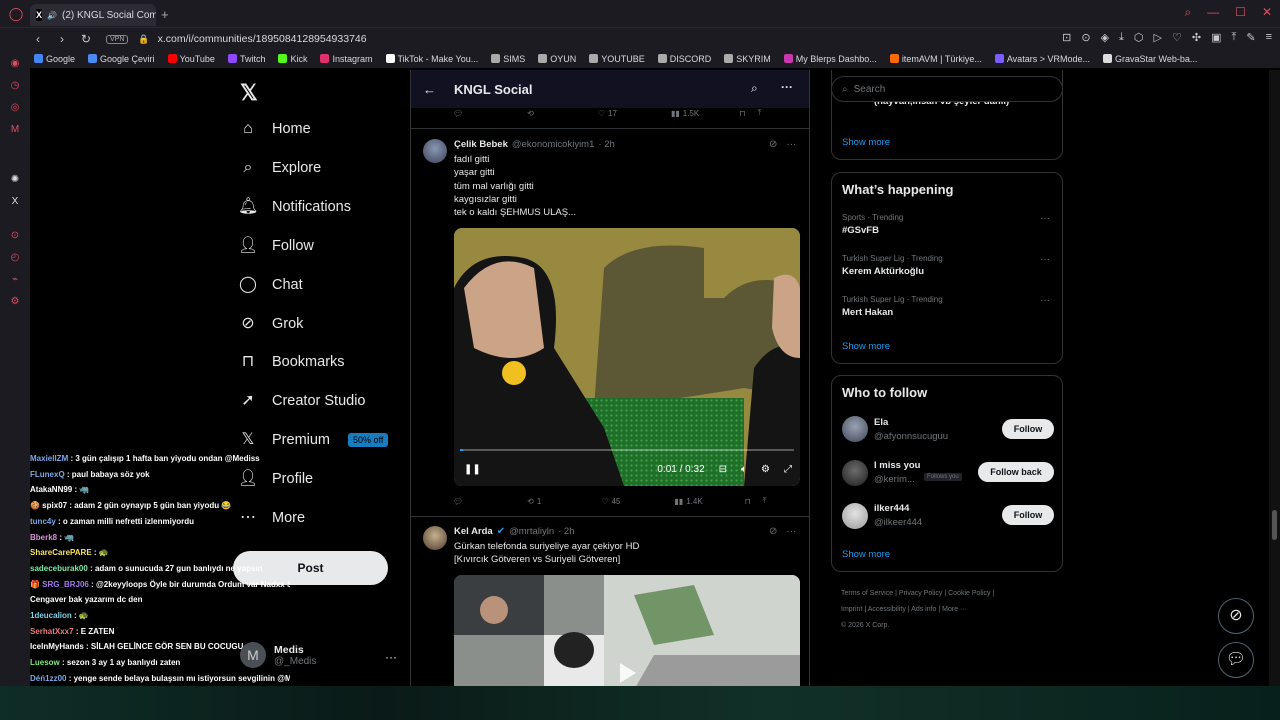 The image size is (1280, 720). I want to click on play-icon: ▷, so click(1158, 37).